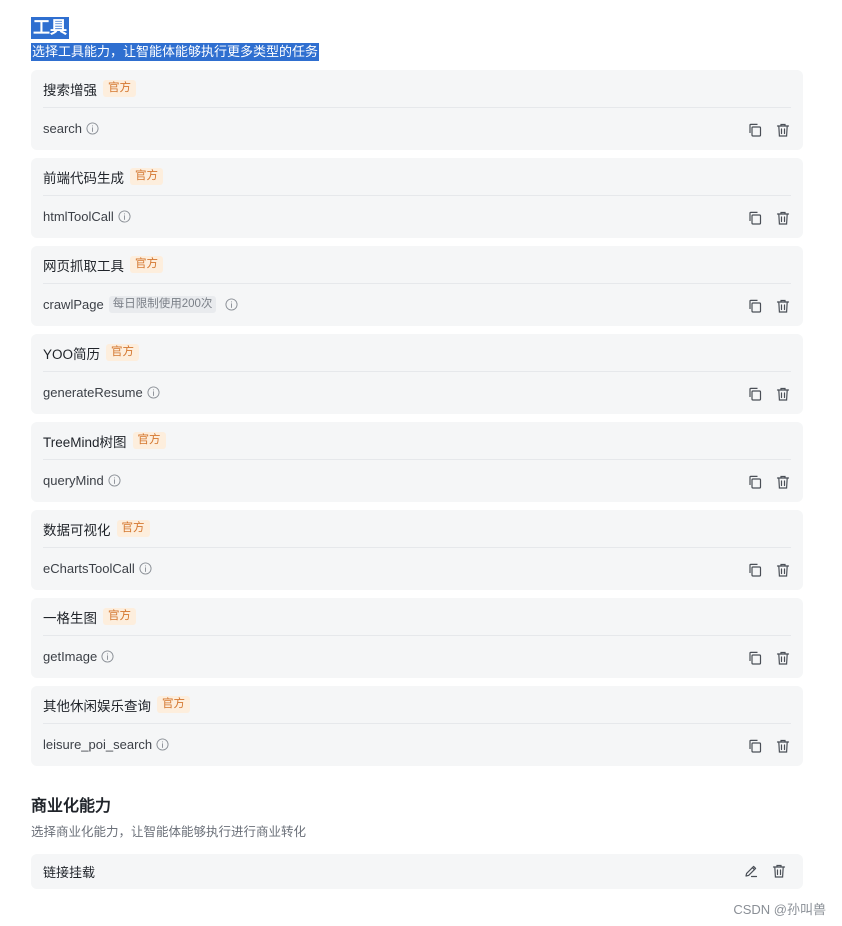 This screenshot has width=842, height=926. I want to click on function-name: leisure_poi_search, so click(98, 744).